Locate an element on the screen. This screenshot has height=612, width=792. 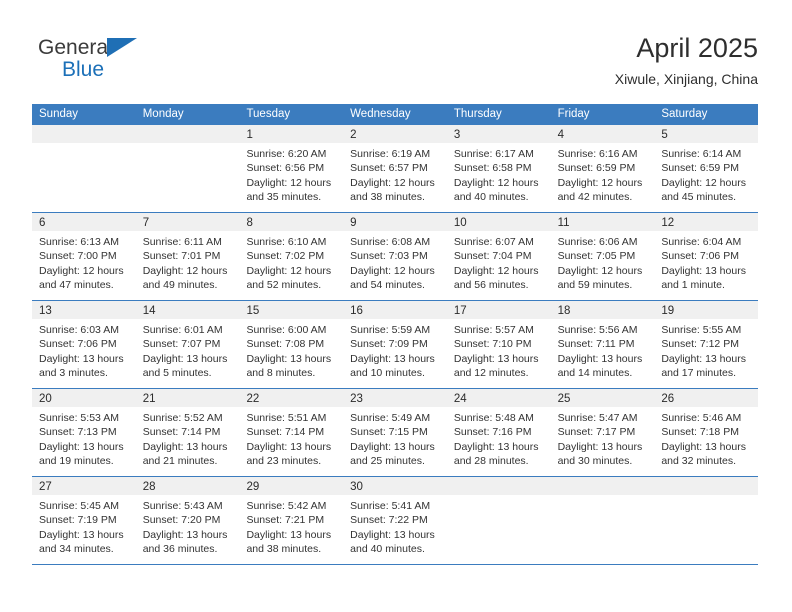
sunset-text: Sunset: 7:06 PM is located at coordinates (700, 256).